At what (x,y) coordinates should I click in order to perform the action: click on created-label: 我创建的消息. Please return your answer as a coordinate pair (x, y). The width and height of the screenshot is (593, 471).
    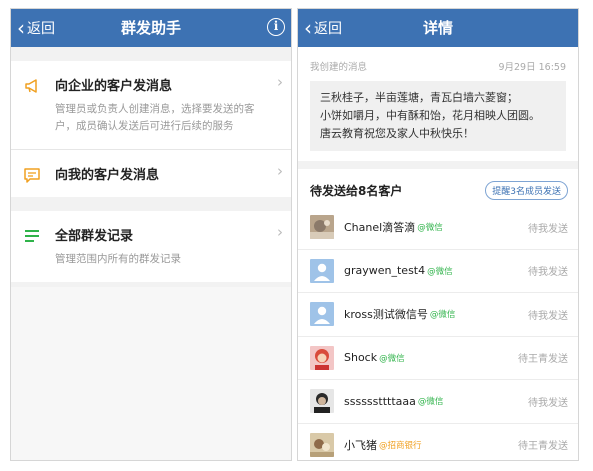
    Looking at the image, I should click on (339, 67).